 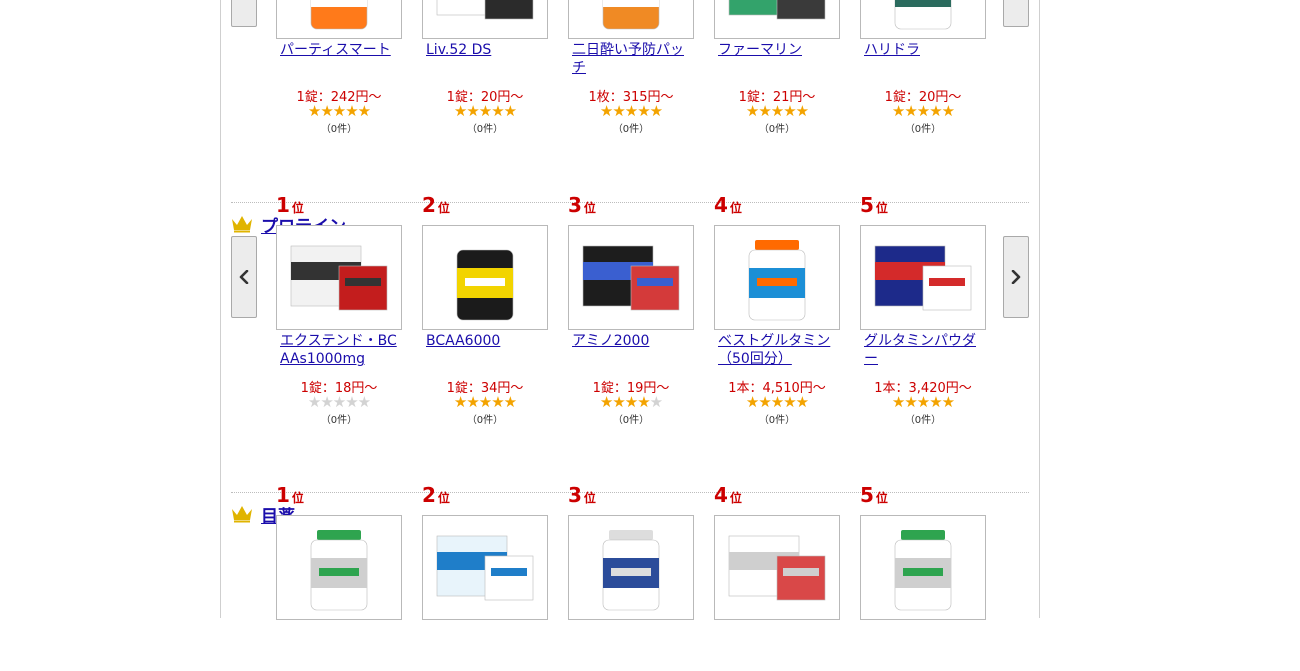 I want to click on product-name-link: グルタミンパウダ, so click(x=924, y=341).